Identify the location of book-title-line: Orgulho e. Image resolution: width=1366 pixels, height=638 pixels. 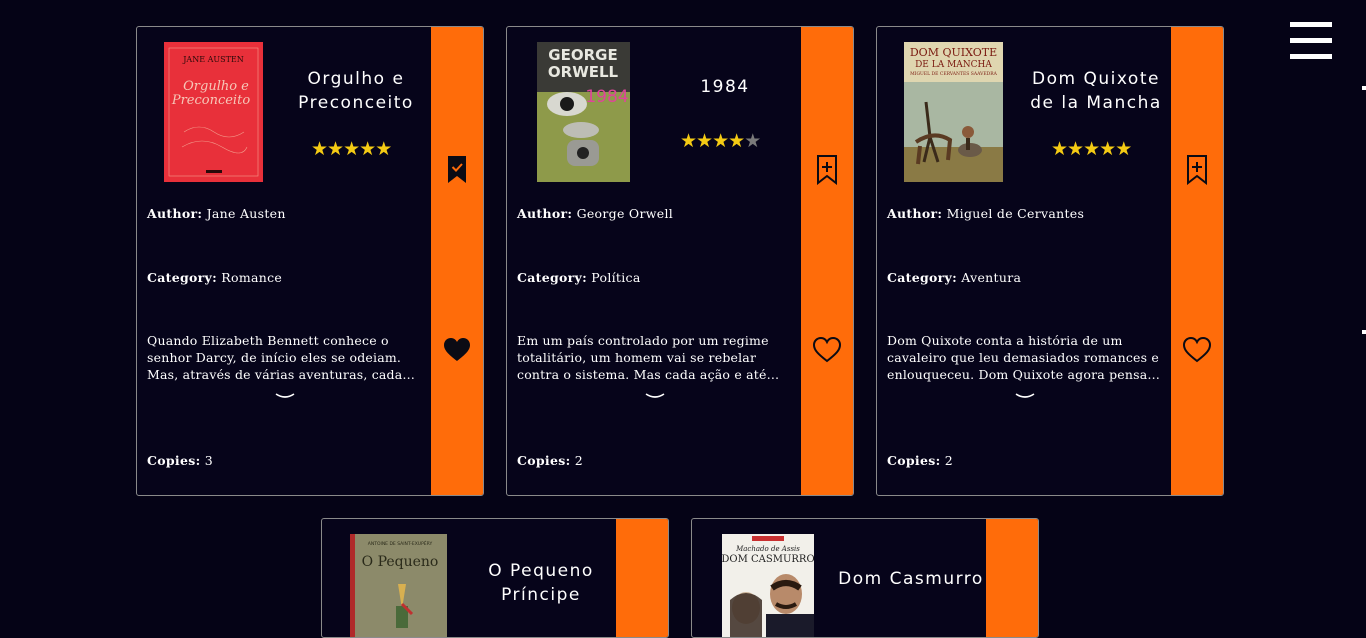
(356, 79).